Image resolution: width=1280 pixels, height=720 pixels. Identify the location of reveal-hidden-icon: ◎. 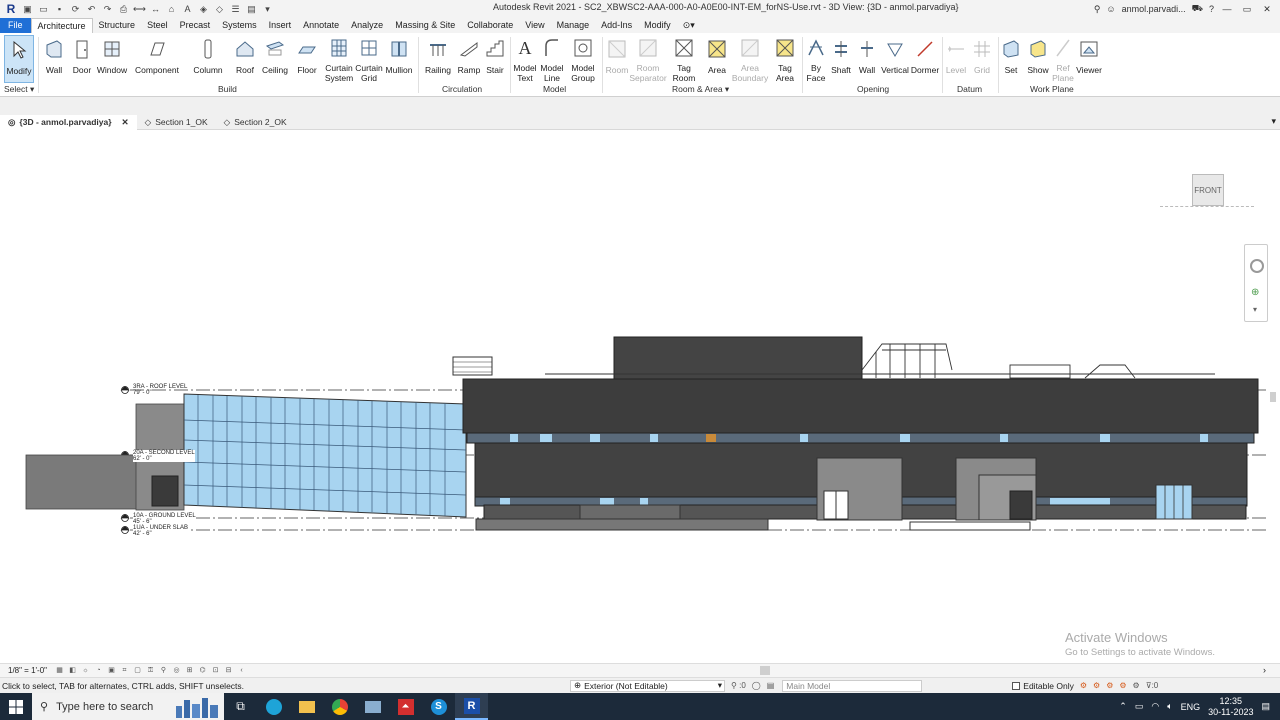
(176, 670).